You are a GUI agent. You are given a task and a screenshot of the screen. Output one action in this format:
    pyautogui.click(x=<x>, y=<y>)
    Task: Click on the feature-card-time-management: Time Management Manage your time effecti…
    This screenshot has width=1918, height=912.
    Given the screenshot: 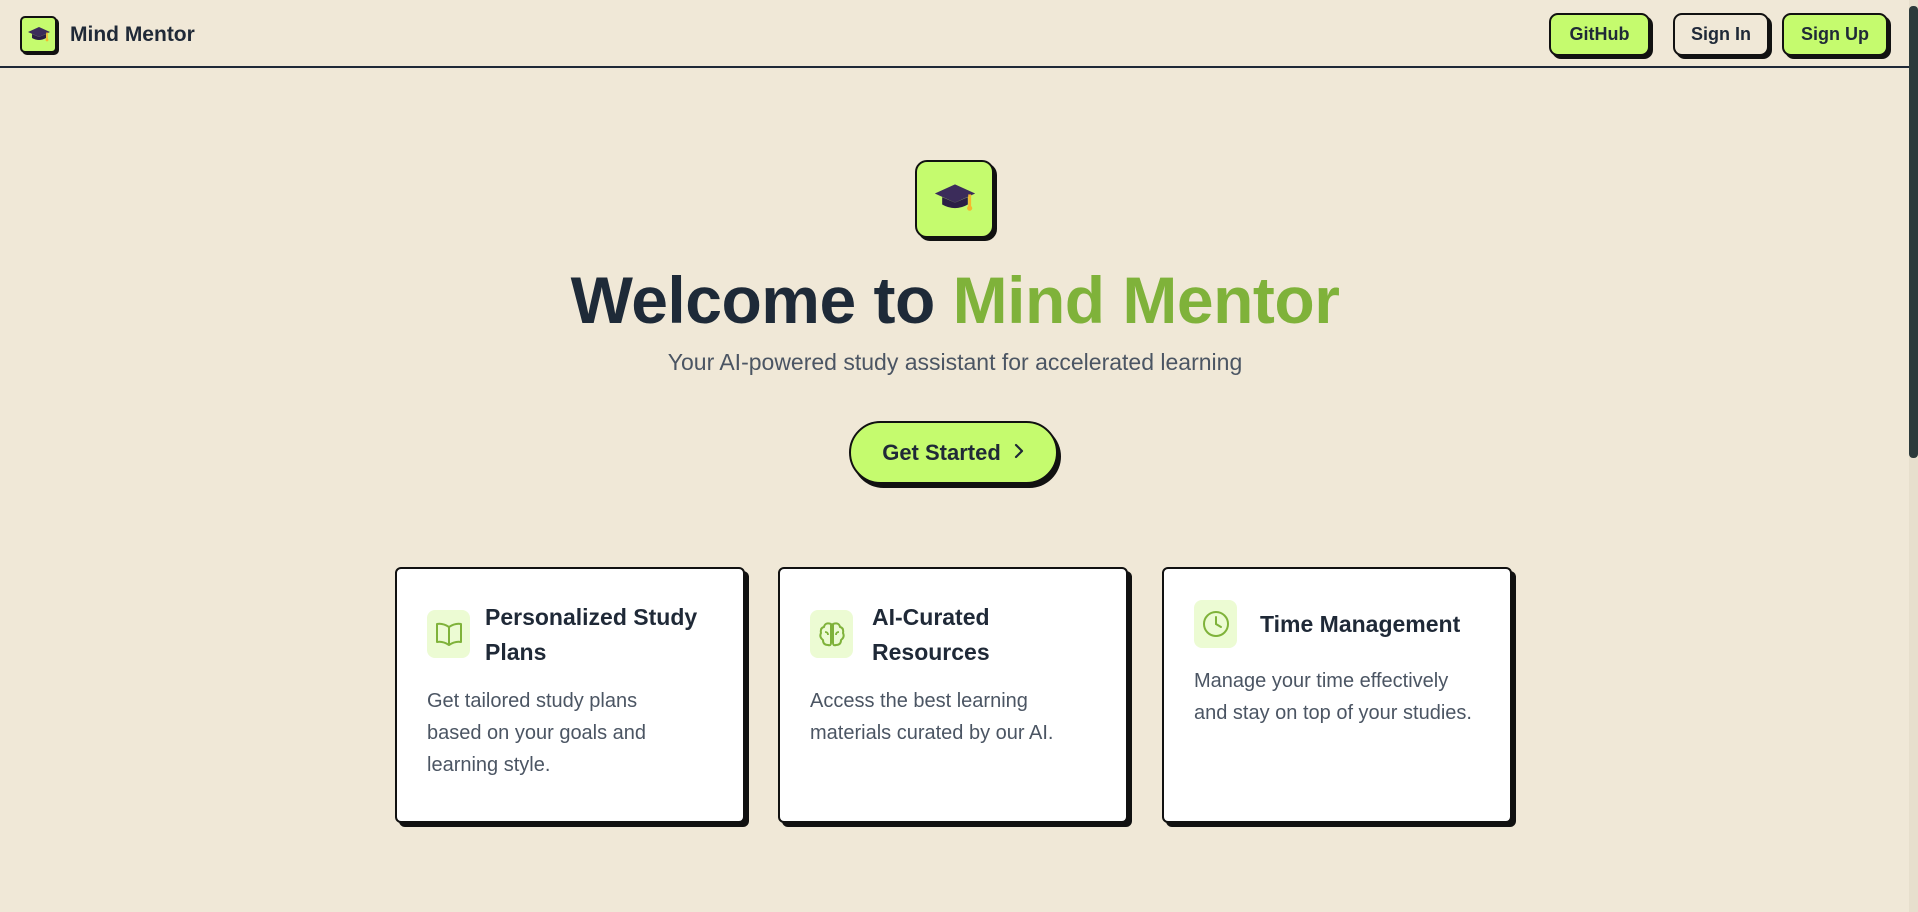 What is the action you would take?
    pyautogui.click(x=1337, y=695)
    